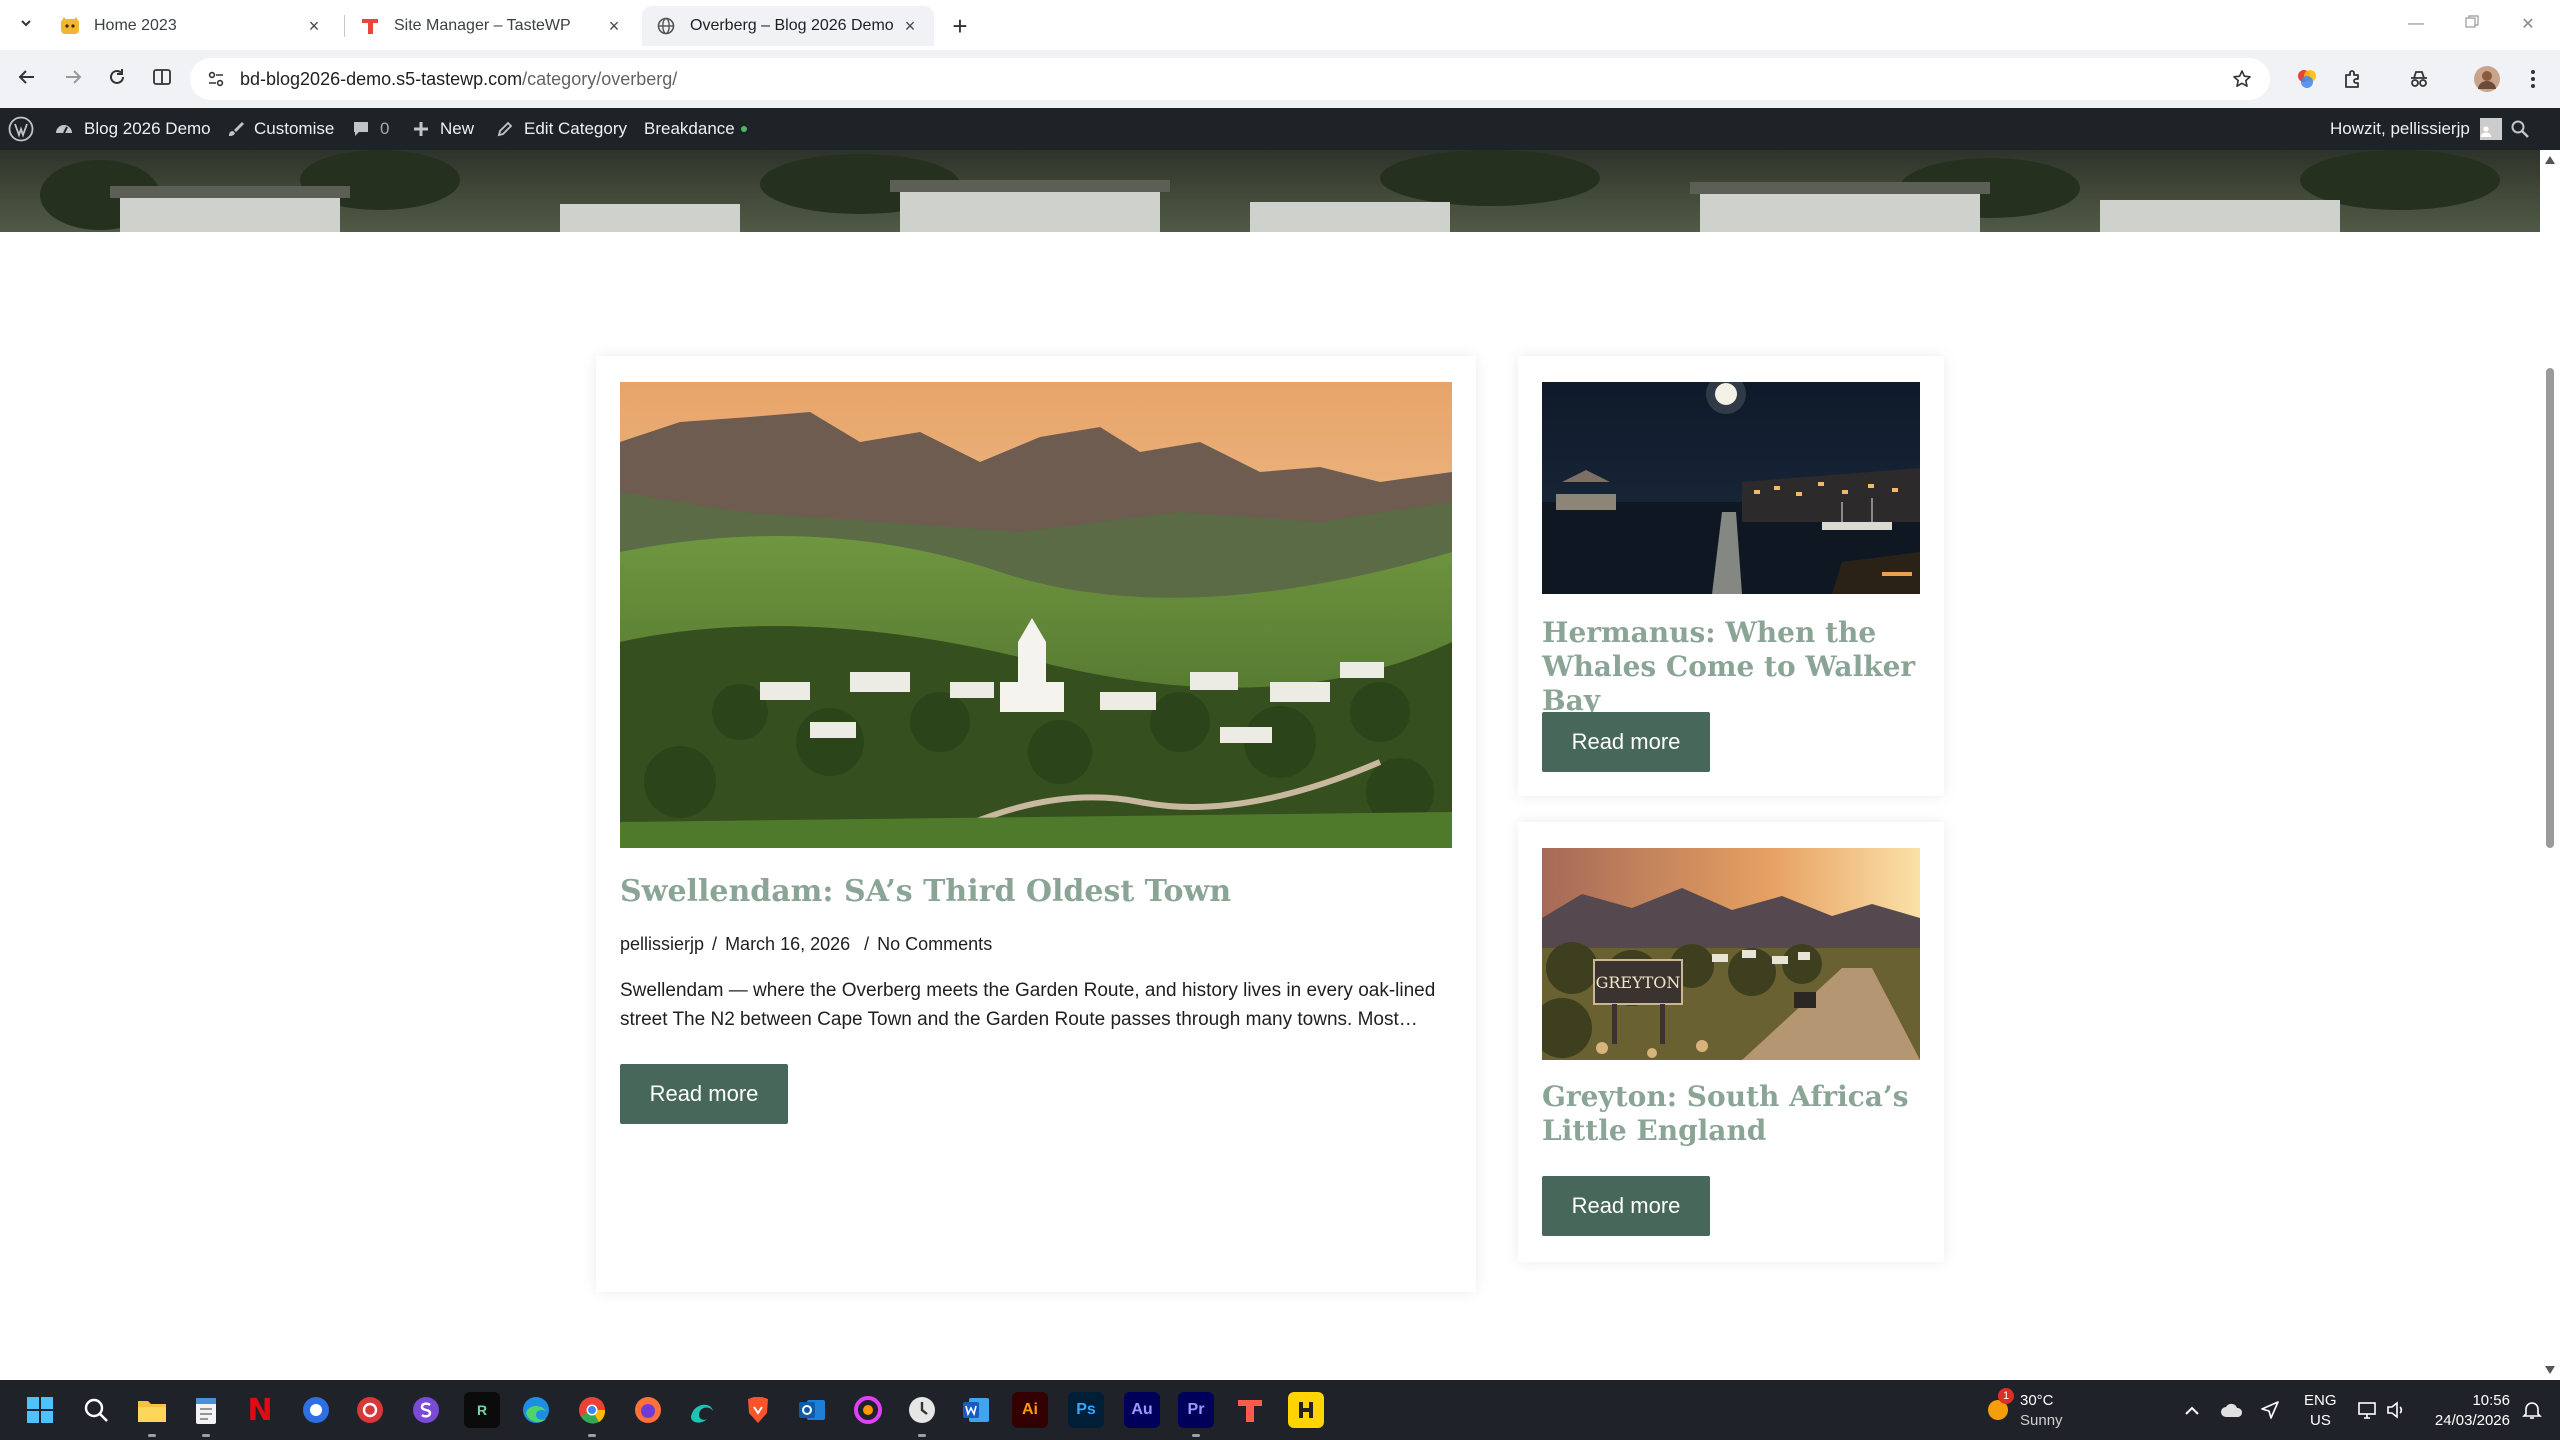  What do you see at coordinates (206, 1410) in the screenshot?
I see `notepad-app-icon` at bounding box center [206, 1410].